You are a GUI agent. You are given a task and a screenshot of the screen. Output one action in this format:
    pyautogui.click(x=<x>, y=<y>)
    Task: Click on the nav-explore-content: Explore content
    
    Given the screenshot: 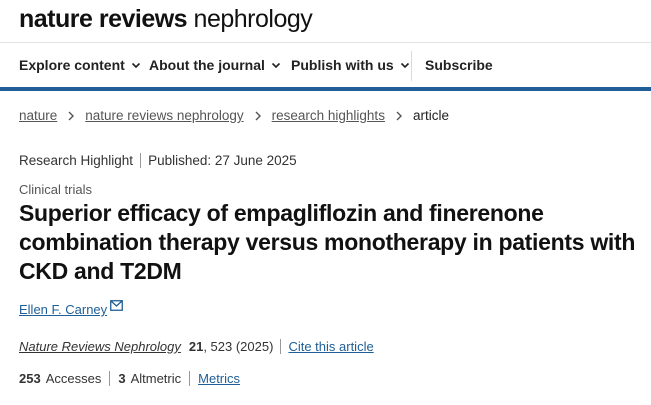 What is the action you would take?
    pyautogui.click(x=80, y=65)
    